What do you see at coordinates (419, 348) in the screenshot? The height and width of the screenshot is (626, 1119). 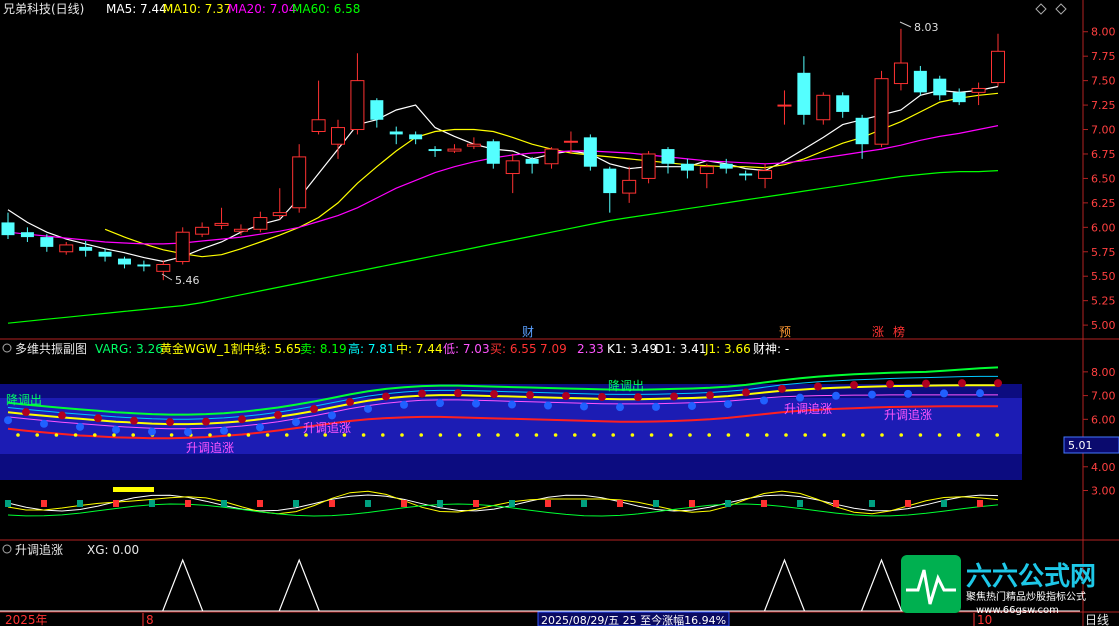 I see `mid-label: 中: 7.44` at bounding box center [419, 348].